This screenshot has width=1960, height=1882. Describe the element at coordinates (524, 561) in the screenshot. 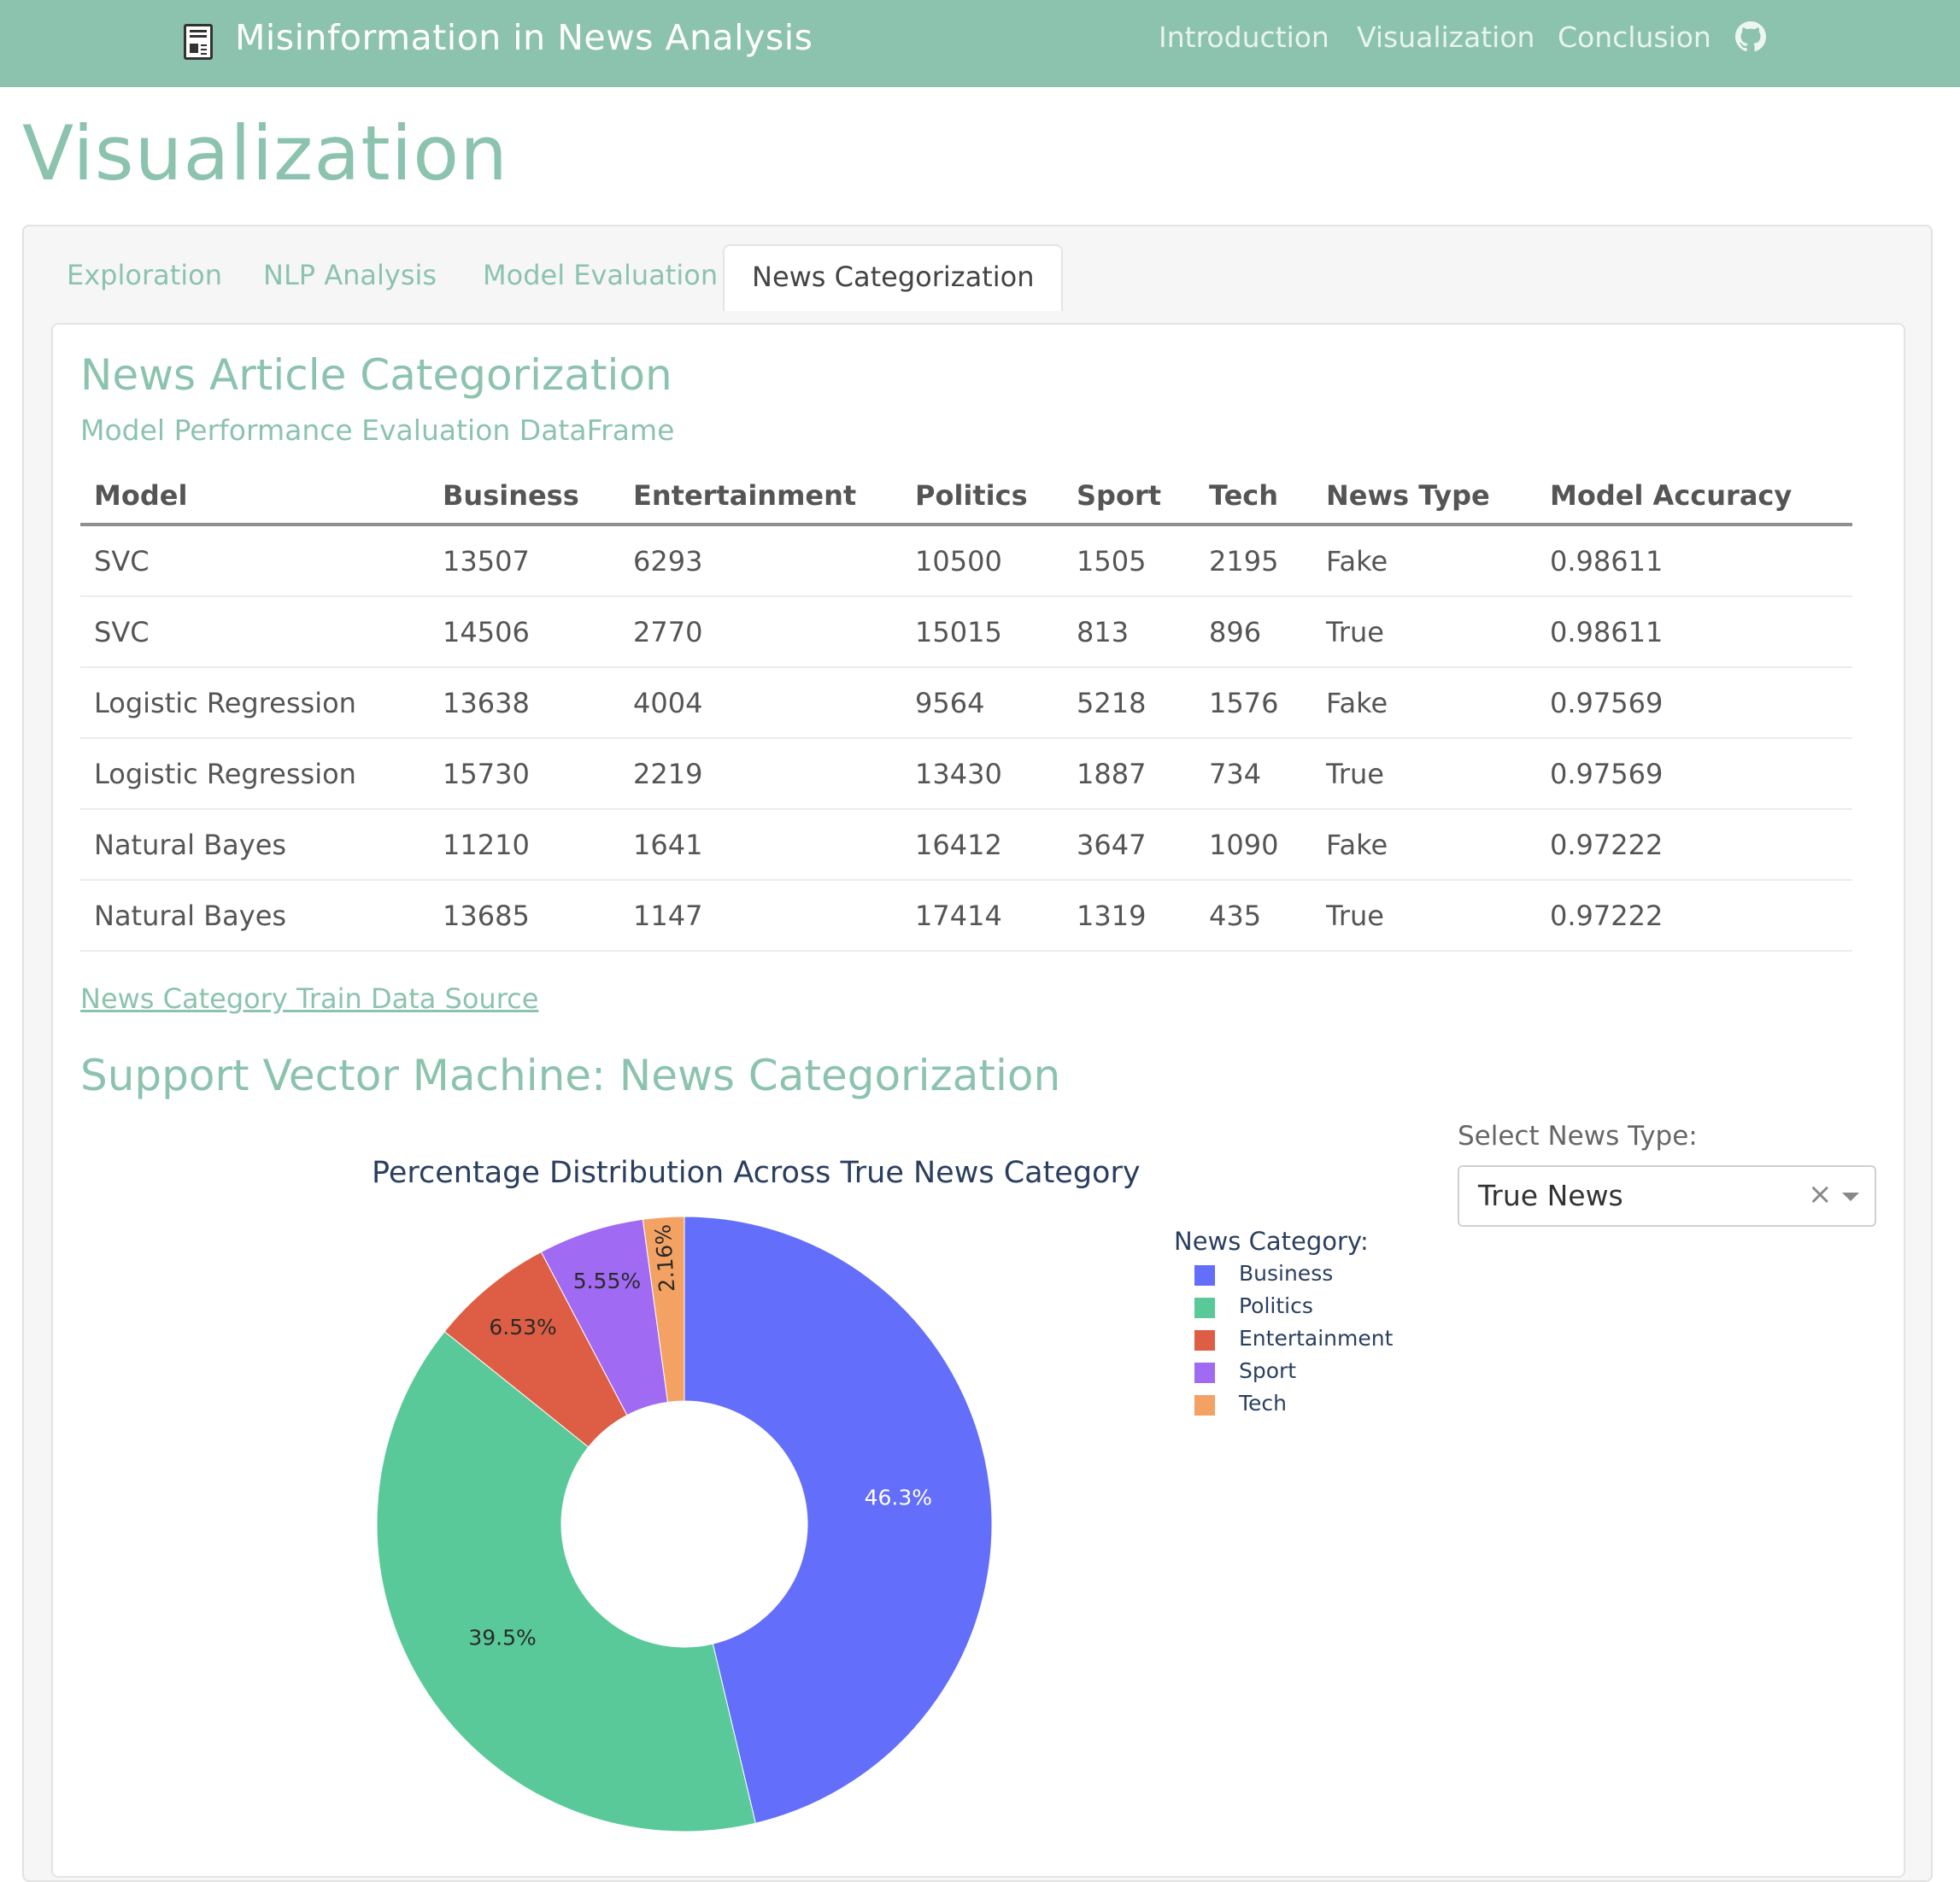

I see `cell-business: 13507` at that location.